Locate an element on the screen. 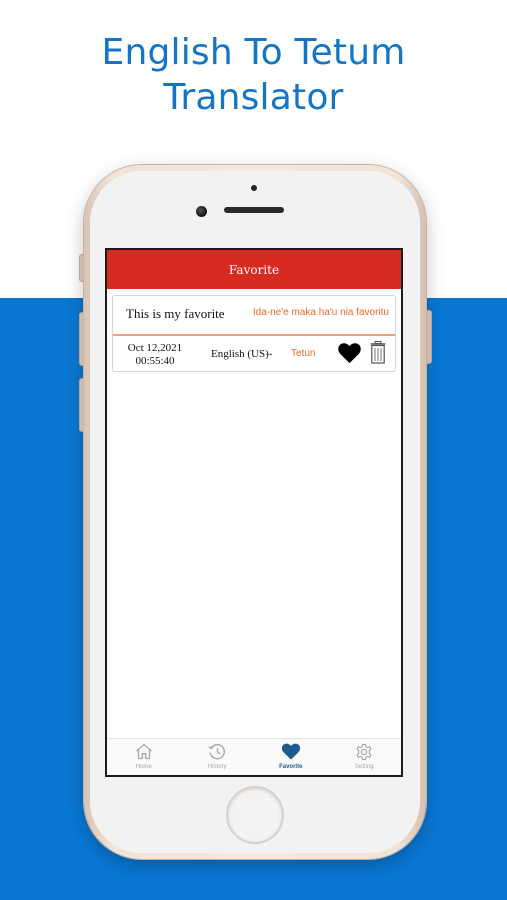 The height and width of the screenshot is (900, 507). tab-favorite-label: Favorite is located at coordinates (291, 767).